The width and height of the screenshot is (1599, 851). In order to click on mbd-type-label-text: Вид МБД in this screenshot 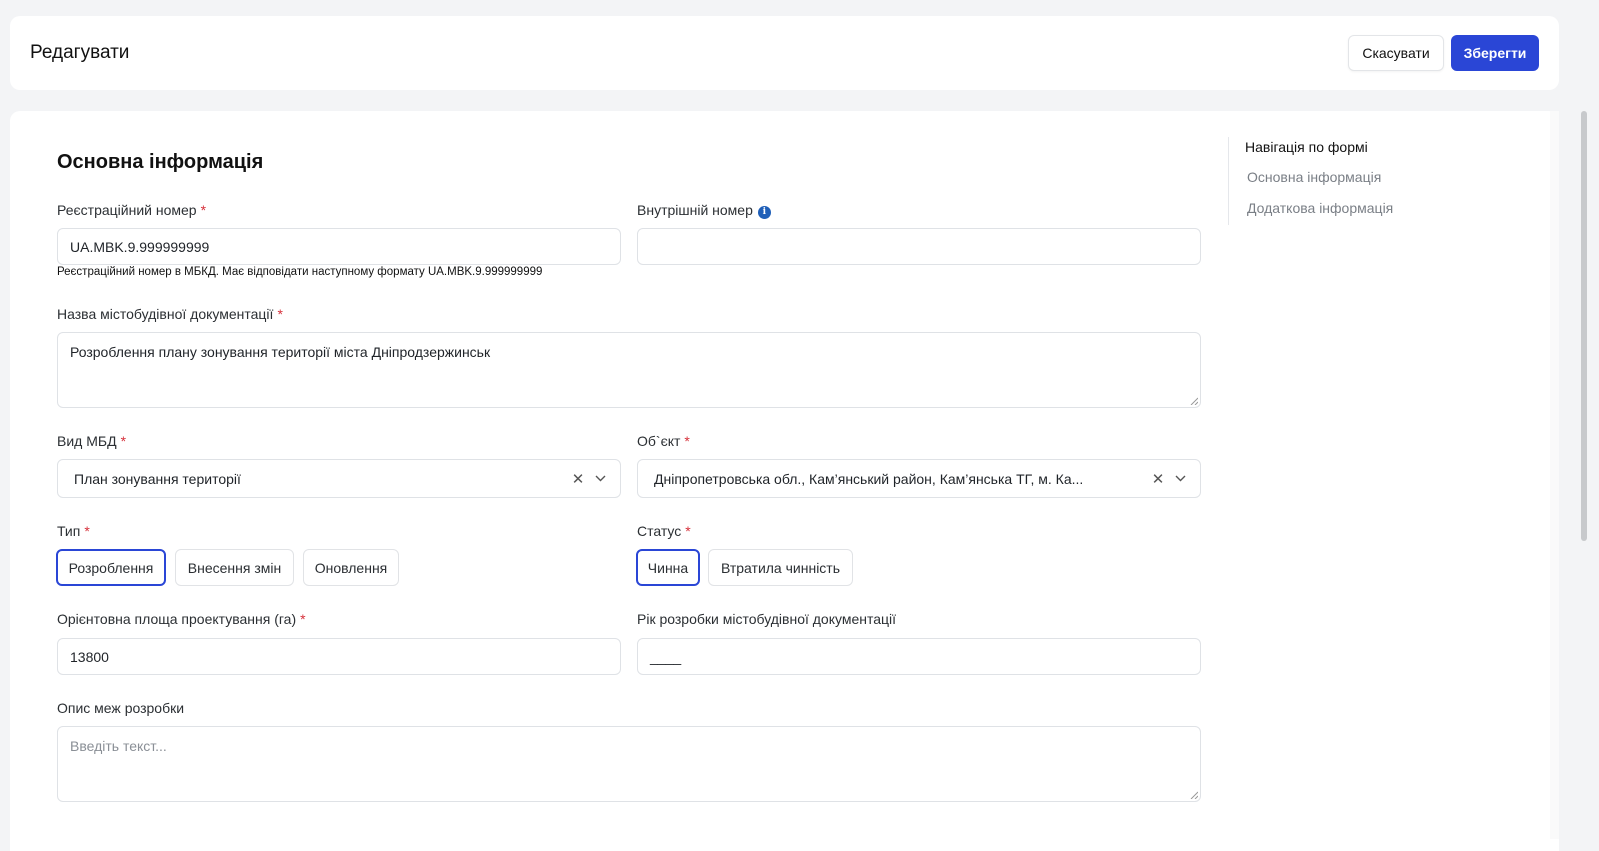, I will do `click(87, 441)`.